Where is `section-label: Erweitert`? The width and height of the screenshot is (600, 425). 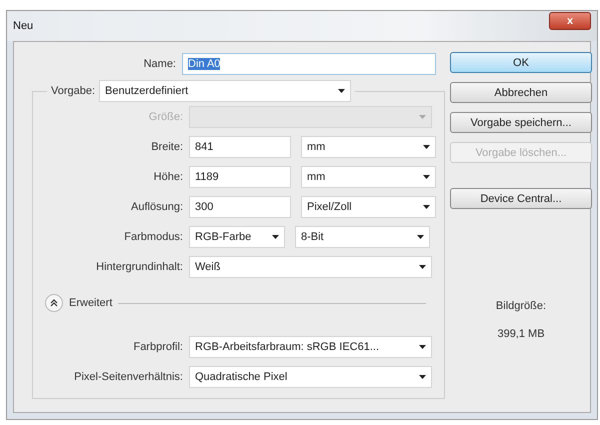
section-label: Erweitert is located at coordinates (90, 303).